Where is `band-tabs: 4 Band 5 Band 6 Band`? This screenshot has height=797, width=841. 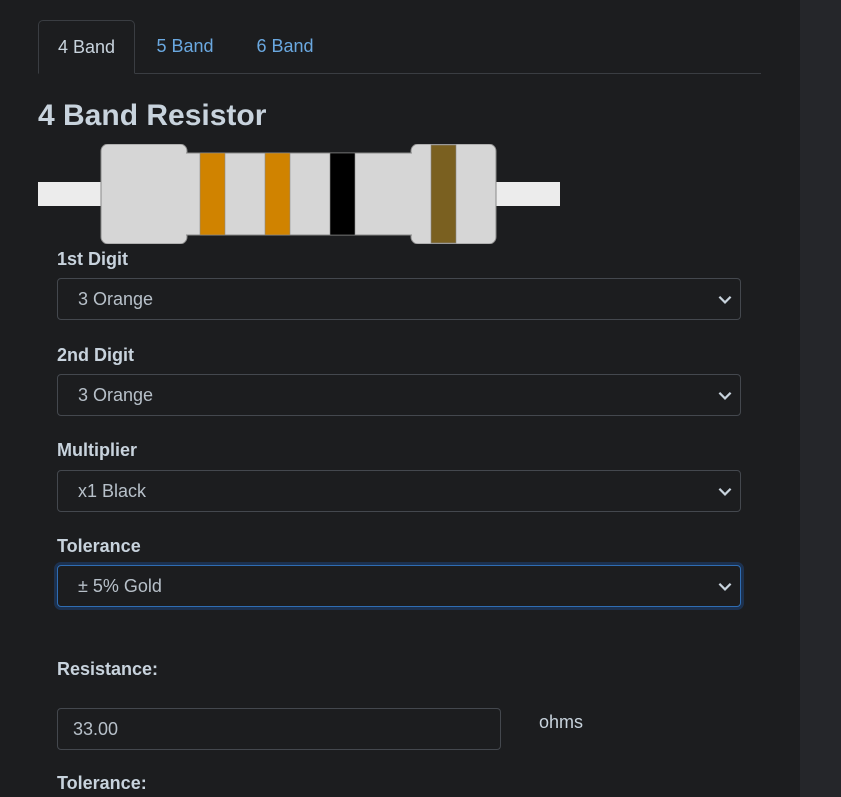
band-tabs: 4 Band 5 Band 6 Band is located at coordinates (399, 47).